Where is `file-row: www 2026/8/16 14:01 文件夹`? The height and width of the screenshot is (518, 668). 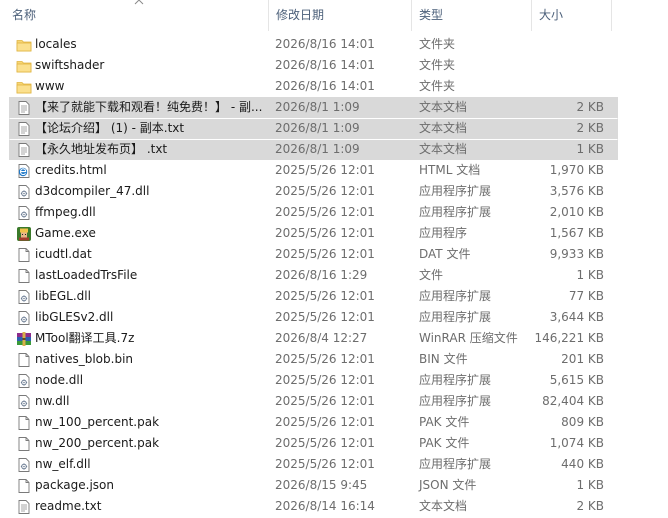
file-row: www 2026/8/16 14:01 文件夹 is located at coordinates (313, 86).